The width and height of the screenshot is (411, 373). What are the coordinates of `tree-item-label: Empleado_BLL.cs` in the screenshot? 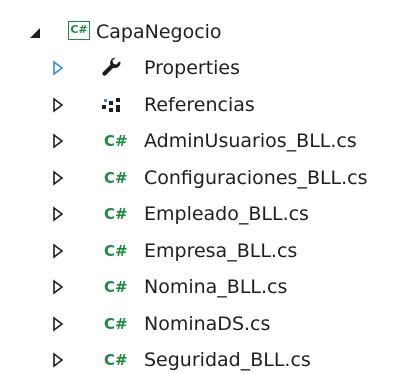 It's located at (226, 214).